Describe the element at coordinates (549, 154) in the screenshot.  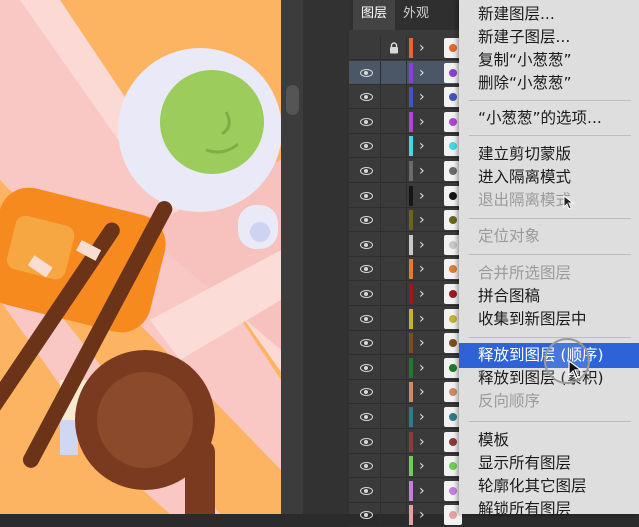
I see `menu-item: 建立剪切蒙版` at that location.